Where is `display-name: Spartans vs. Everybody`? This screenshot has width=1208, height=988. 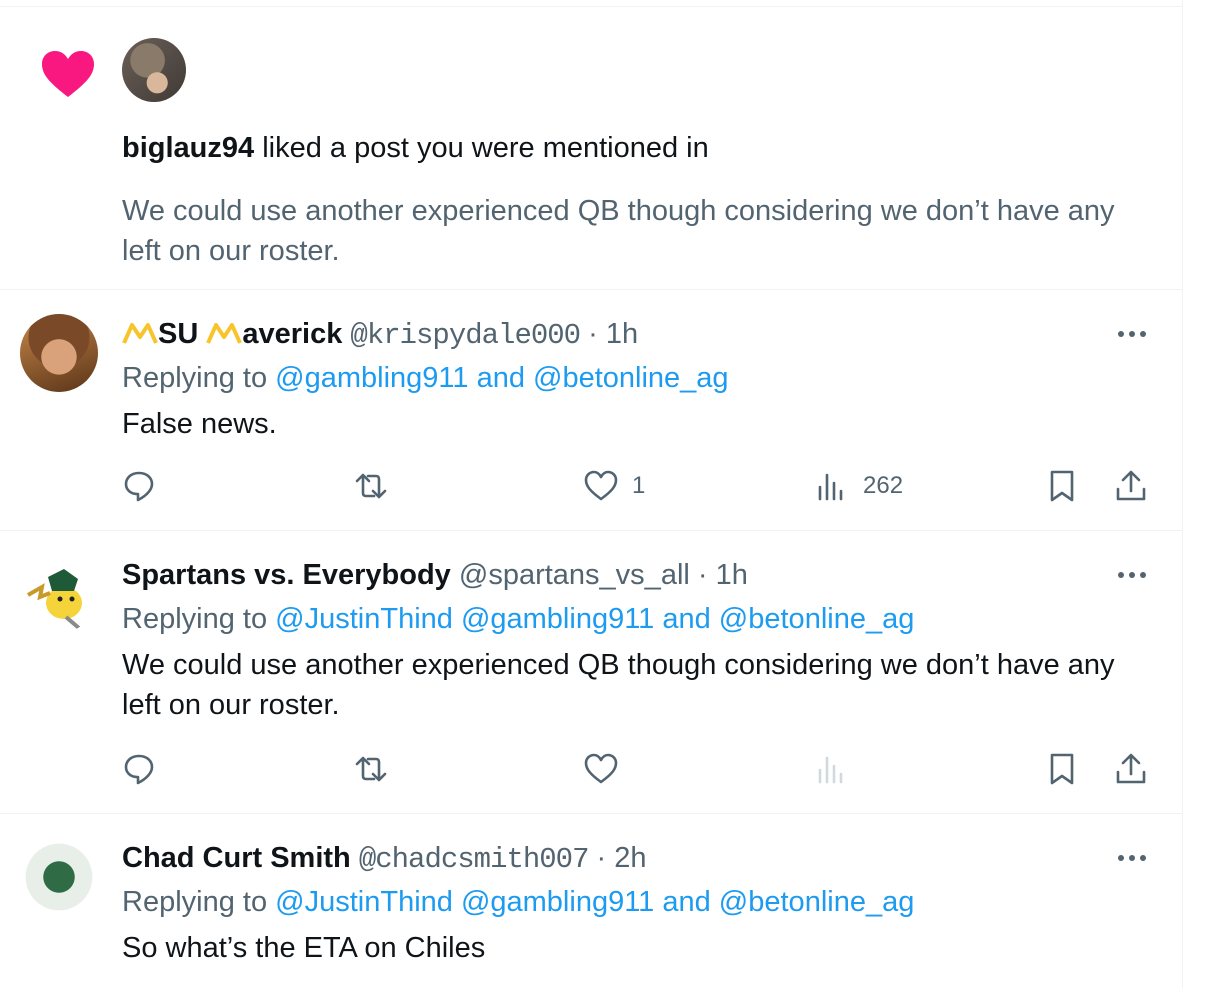
display-name: Spartans vs. Everybody is located at coordinates (286, 575).